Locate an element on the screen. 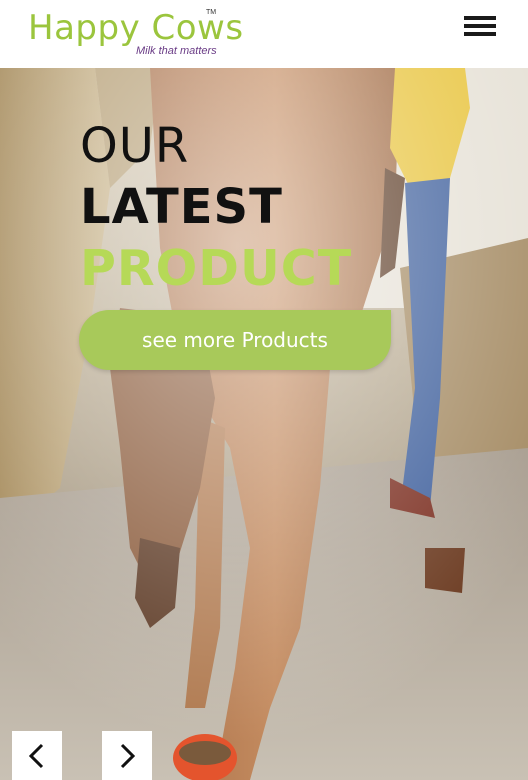 This screenshot has width=528, height=780. logo-trademark: TM is located at coordinates (211, 12).